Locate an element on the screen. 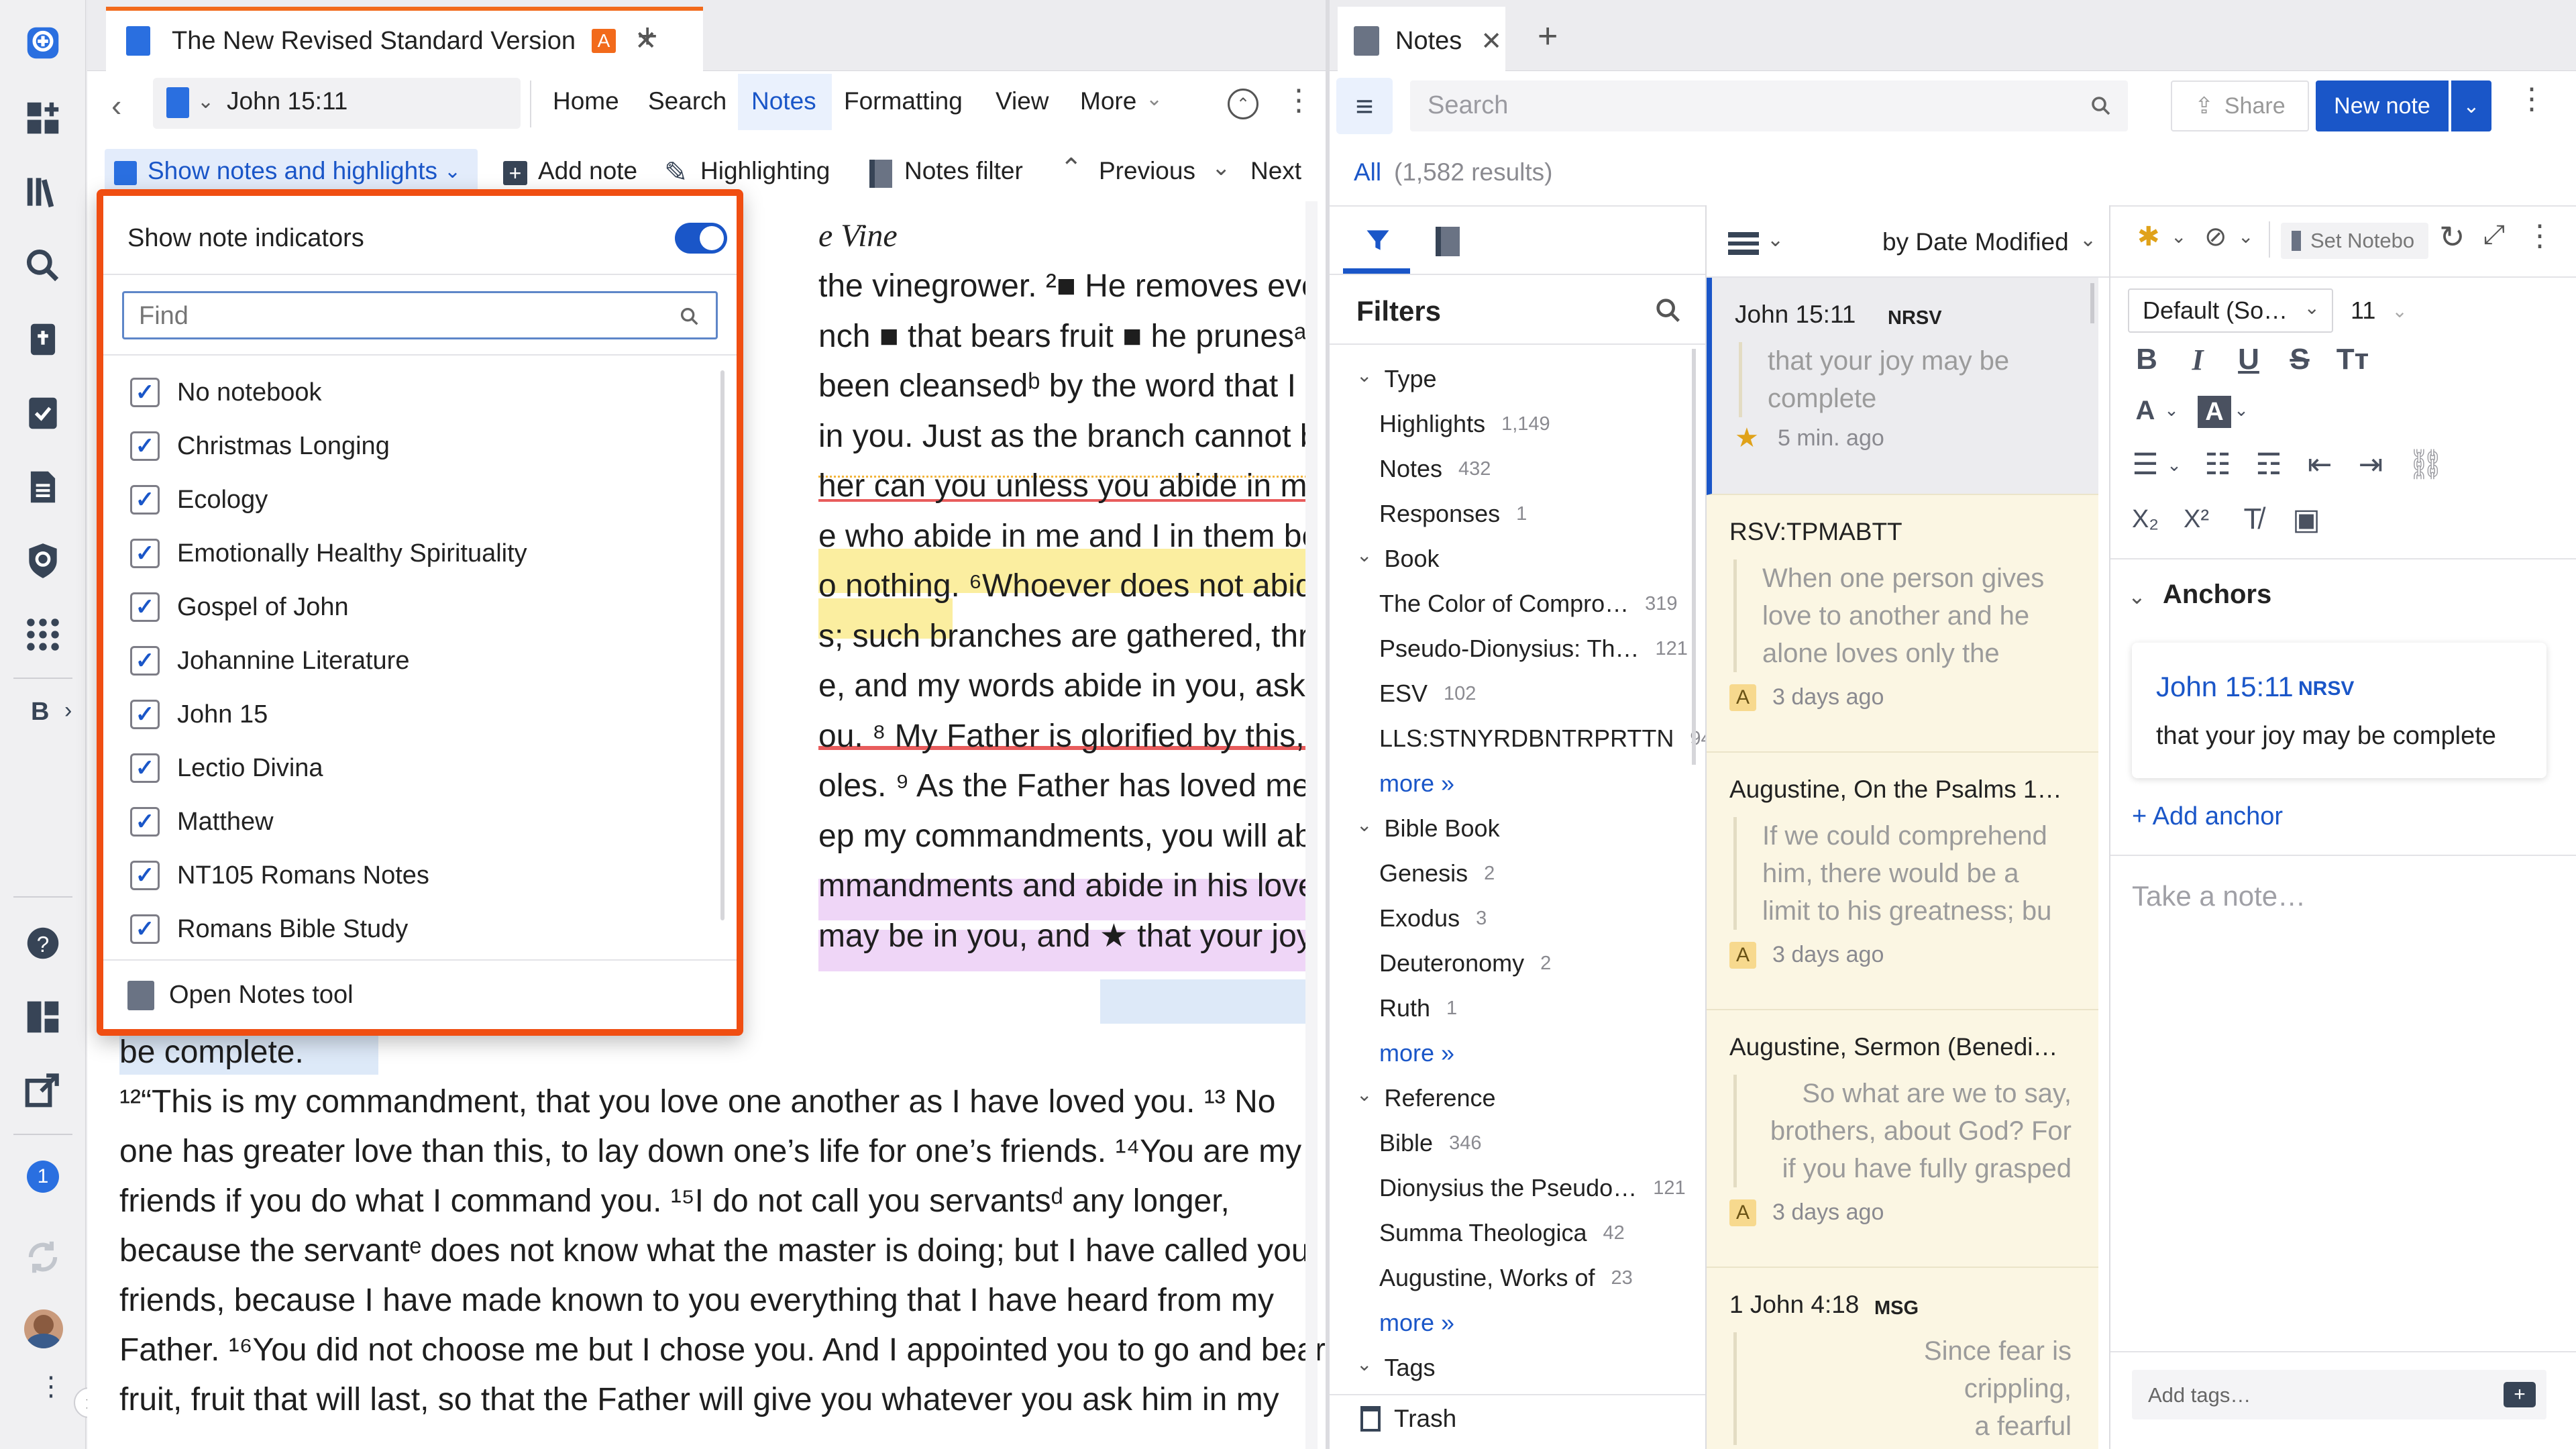 This screenshot has width=2576, height=1449. notification-badge: 1 is located at coordinates (43, 1177).